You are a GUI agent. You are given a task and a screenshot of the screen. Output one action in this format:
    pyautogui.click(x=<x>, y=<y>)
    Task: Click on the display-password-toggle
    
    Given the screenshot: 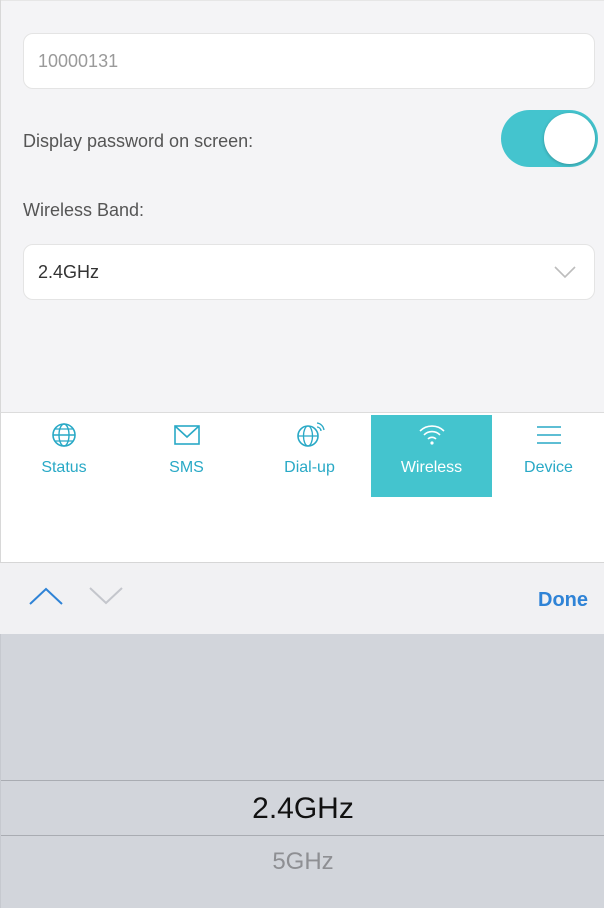 What is the action you would take?
    pyautogui.click(x=549, y=138)
    